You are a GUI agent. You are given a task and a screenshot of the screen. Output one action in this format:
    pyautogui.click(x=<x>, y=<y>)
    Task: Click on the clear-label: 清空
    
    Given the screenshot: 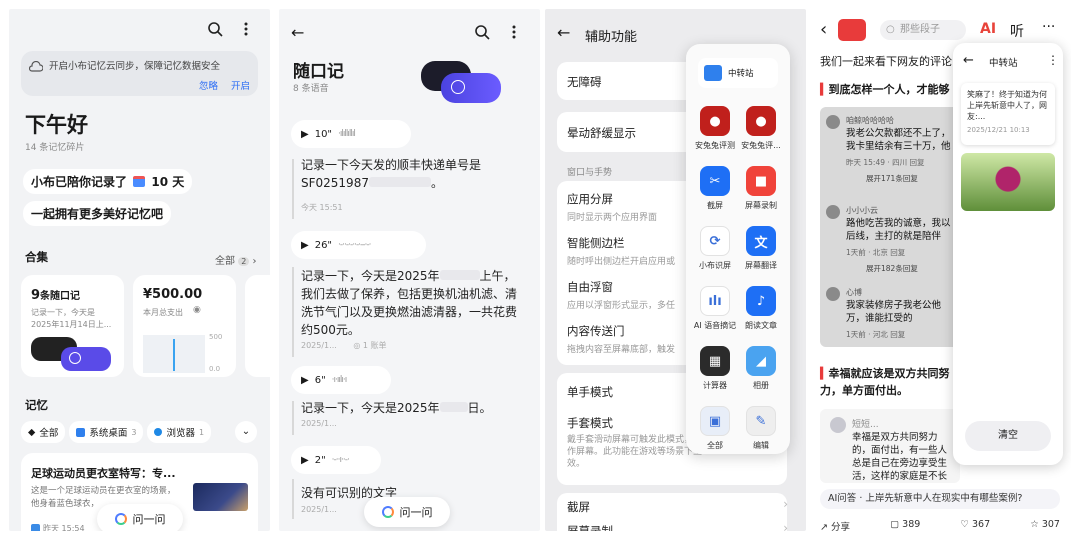 What is the action you would take?
    pyautogui.click(x=1008, y=435)
    